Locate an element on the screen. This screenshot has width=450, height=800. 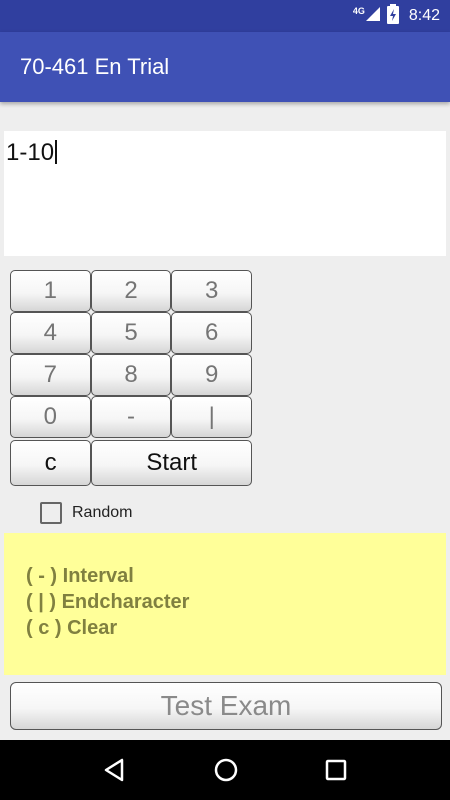
navigation-bar is located at coordinates (225, 770).